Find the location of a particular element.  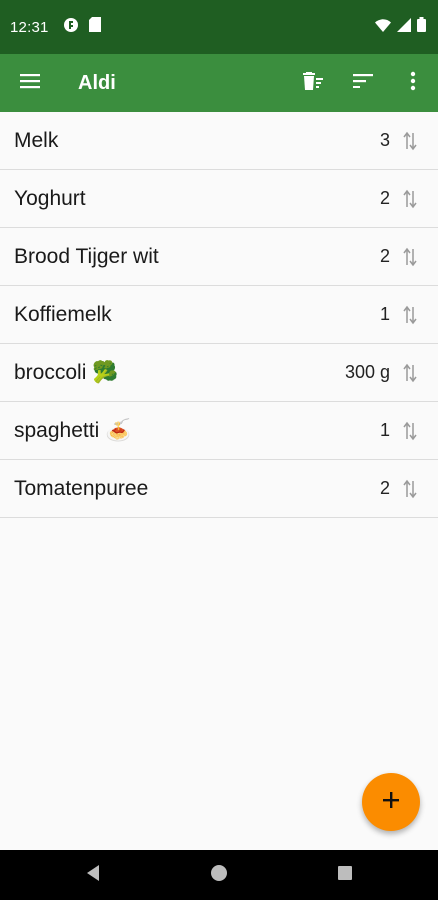

list-item: Brood Tijger wit 2 is located at coordinates (219, 257).